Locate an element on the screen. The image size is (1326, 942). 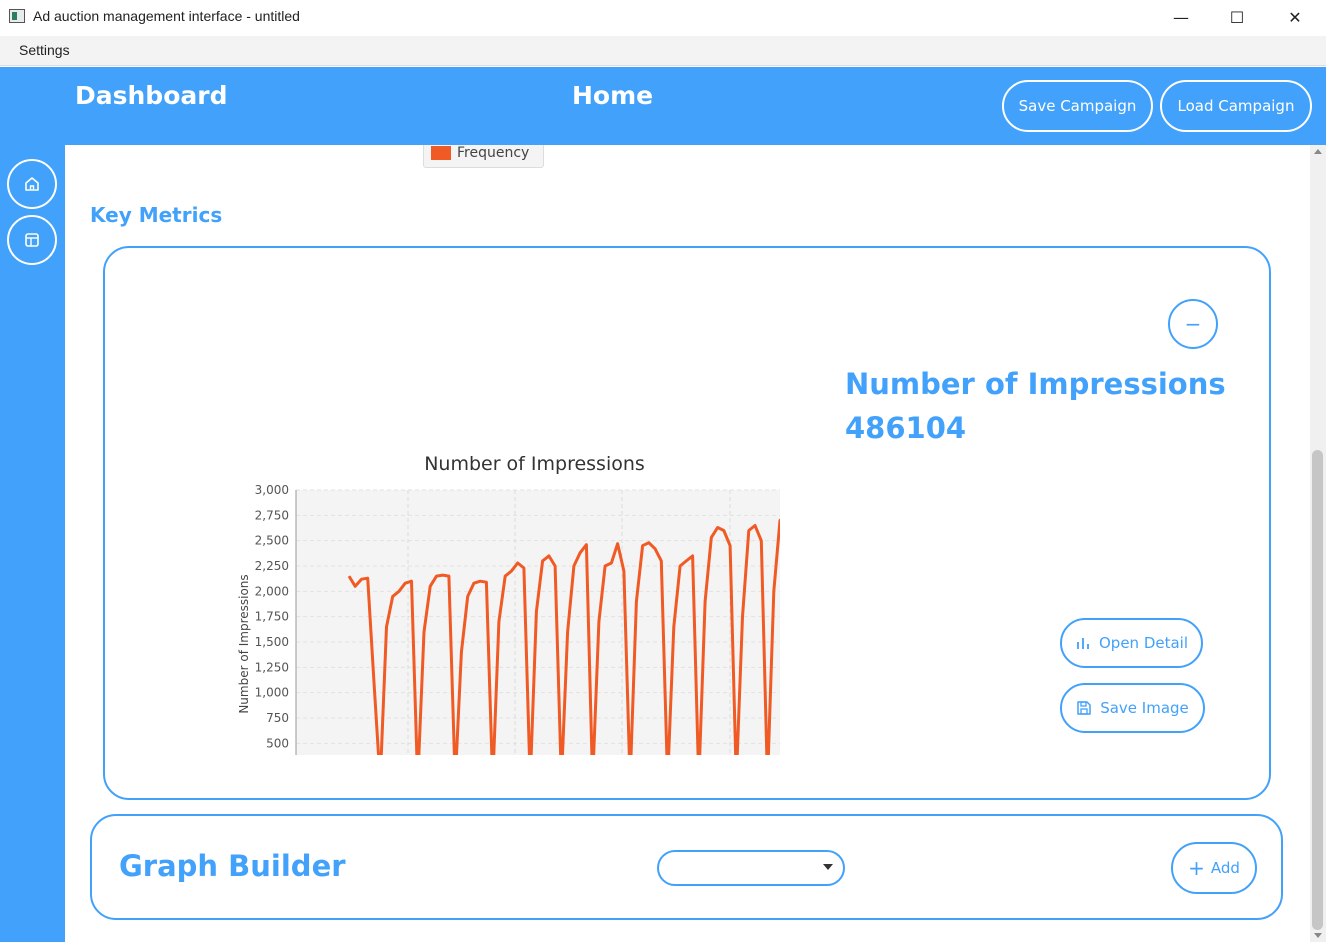
y-tick-label: 3,000 is located at coordinates (272, 490).